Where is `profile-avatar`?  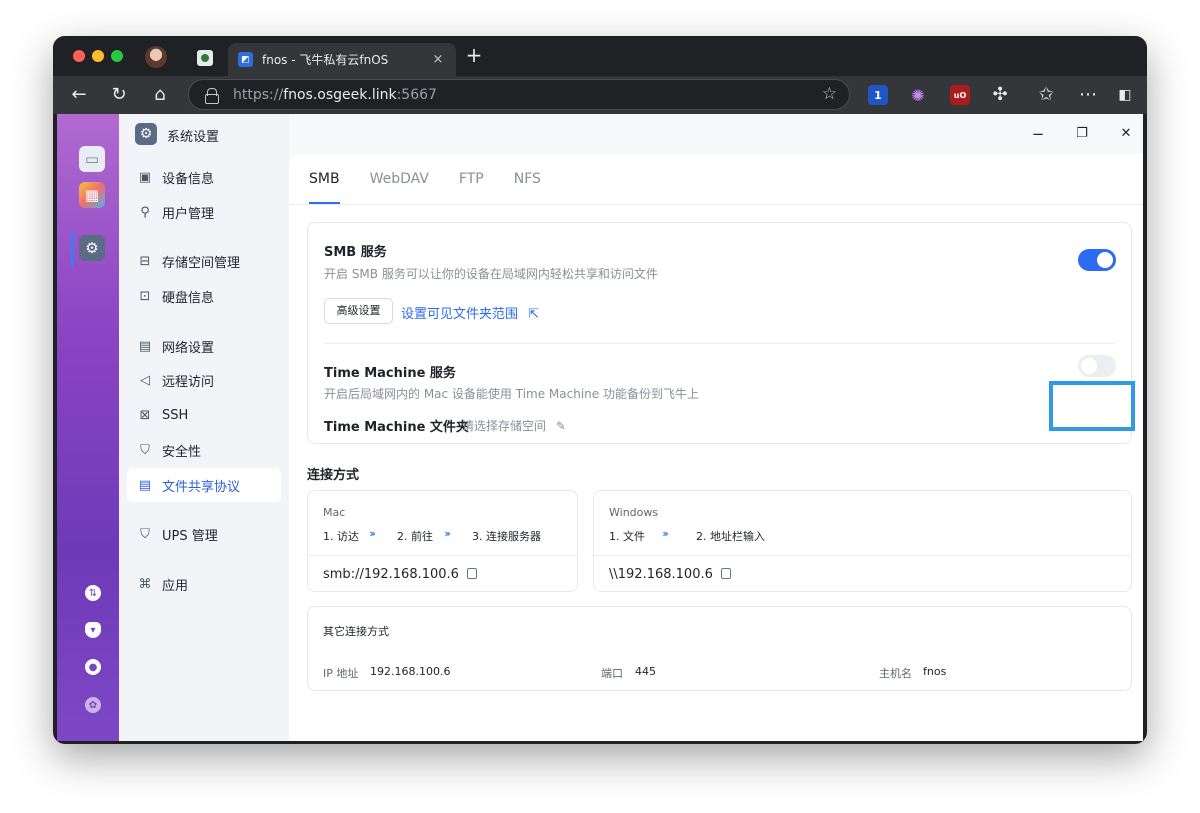 profile-avatar is located at coordinates (156, 57).